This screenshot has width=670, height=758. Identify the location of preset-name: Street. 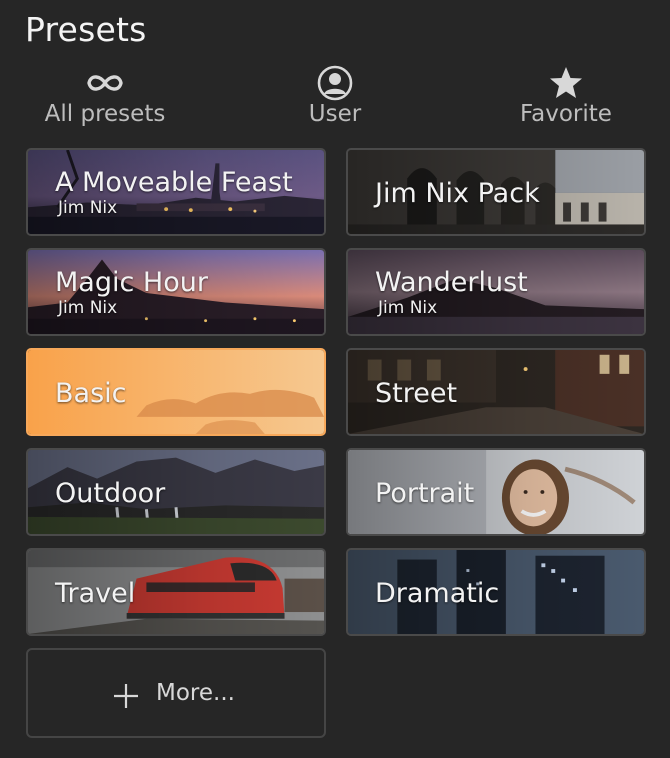
(416, 393).